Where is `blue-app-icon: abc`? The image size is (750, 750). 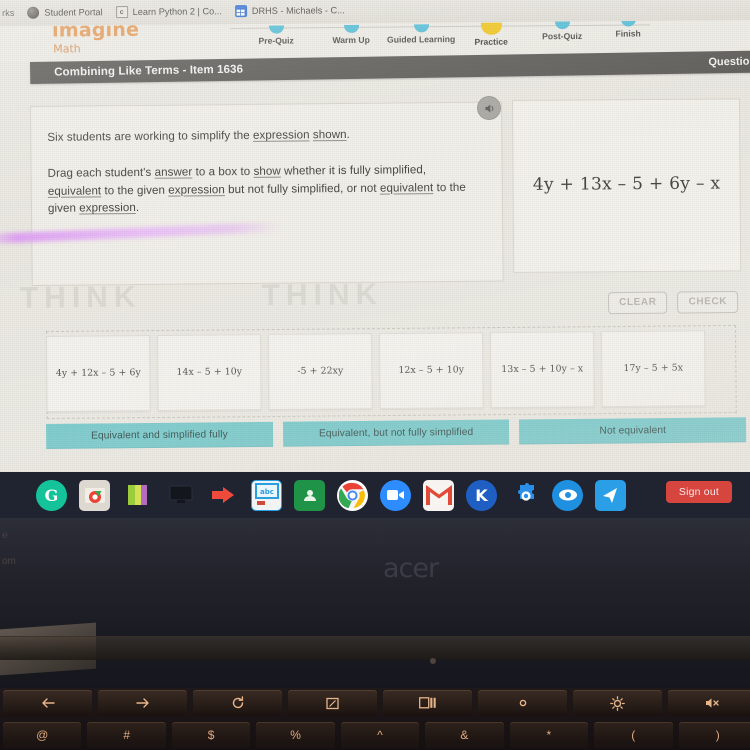 blue-app-icon: abc is located at coordinates (266, 495).